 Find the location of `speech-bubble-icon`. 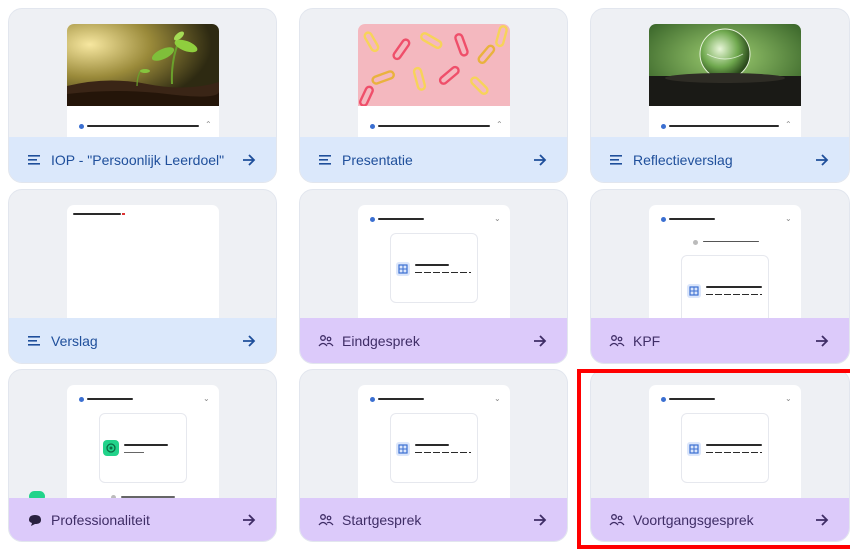

speech-bubble-icon is located at coordinates (35, 520).